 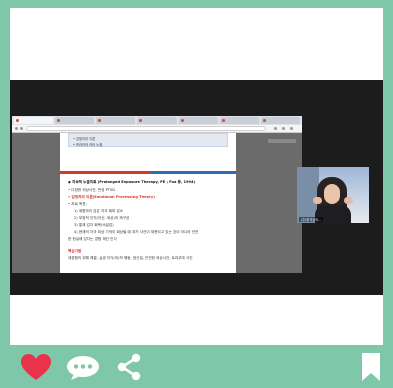 I want to click on address-bar-row, so click(x=157, y=129).